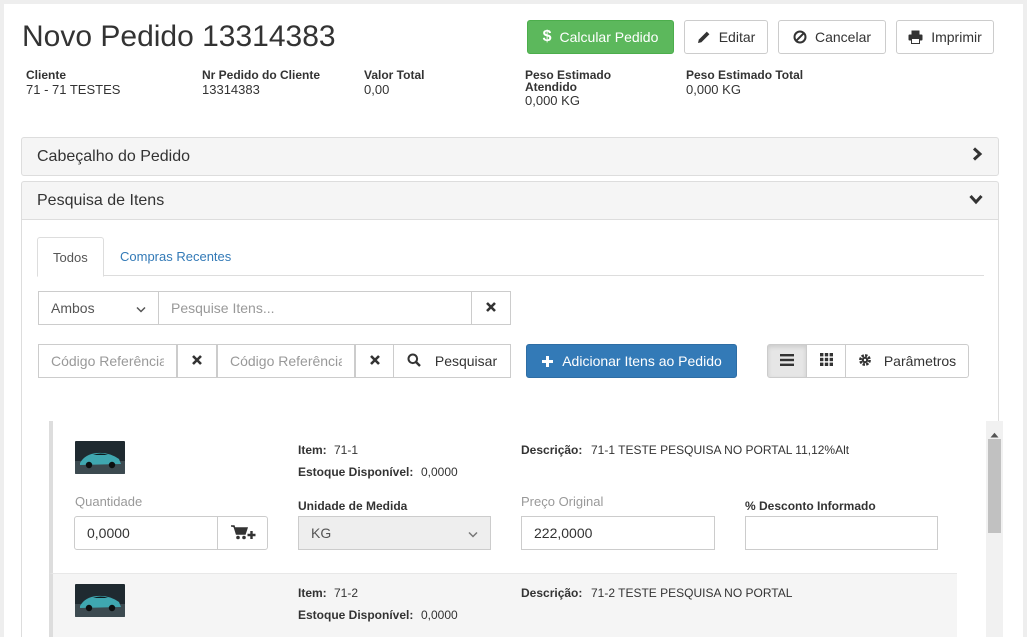  What do you see at coordinates (720, 450) in the screenshot?
I see `description-value: 71-1 TESTE PESQUISA NO PORTAL 11,12%Alt` at bounding box center [720, 450].